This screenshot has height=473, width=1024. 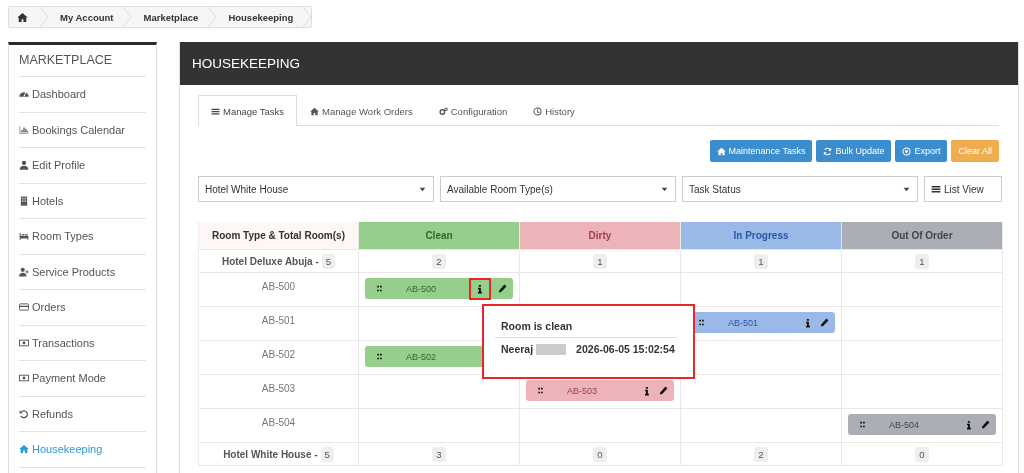 What do you see at coordinates (921, 151) in the screenshot?
I see `action-button: Export` at bounding box center [921, 151].